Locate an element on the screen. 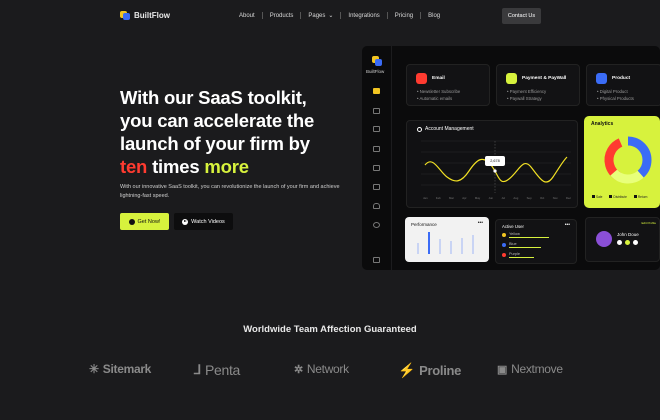 Image resolution: width=660 pixels, height=420 pixels. logos-heading: Worldwide Team Affection Guaranteed is located at coordinates (330, 329).